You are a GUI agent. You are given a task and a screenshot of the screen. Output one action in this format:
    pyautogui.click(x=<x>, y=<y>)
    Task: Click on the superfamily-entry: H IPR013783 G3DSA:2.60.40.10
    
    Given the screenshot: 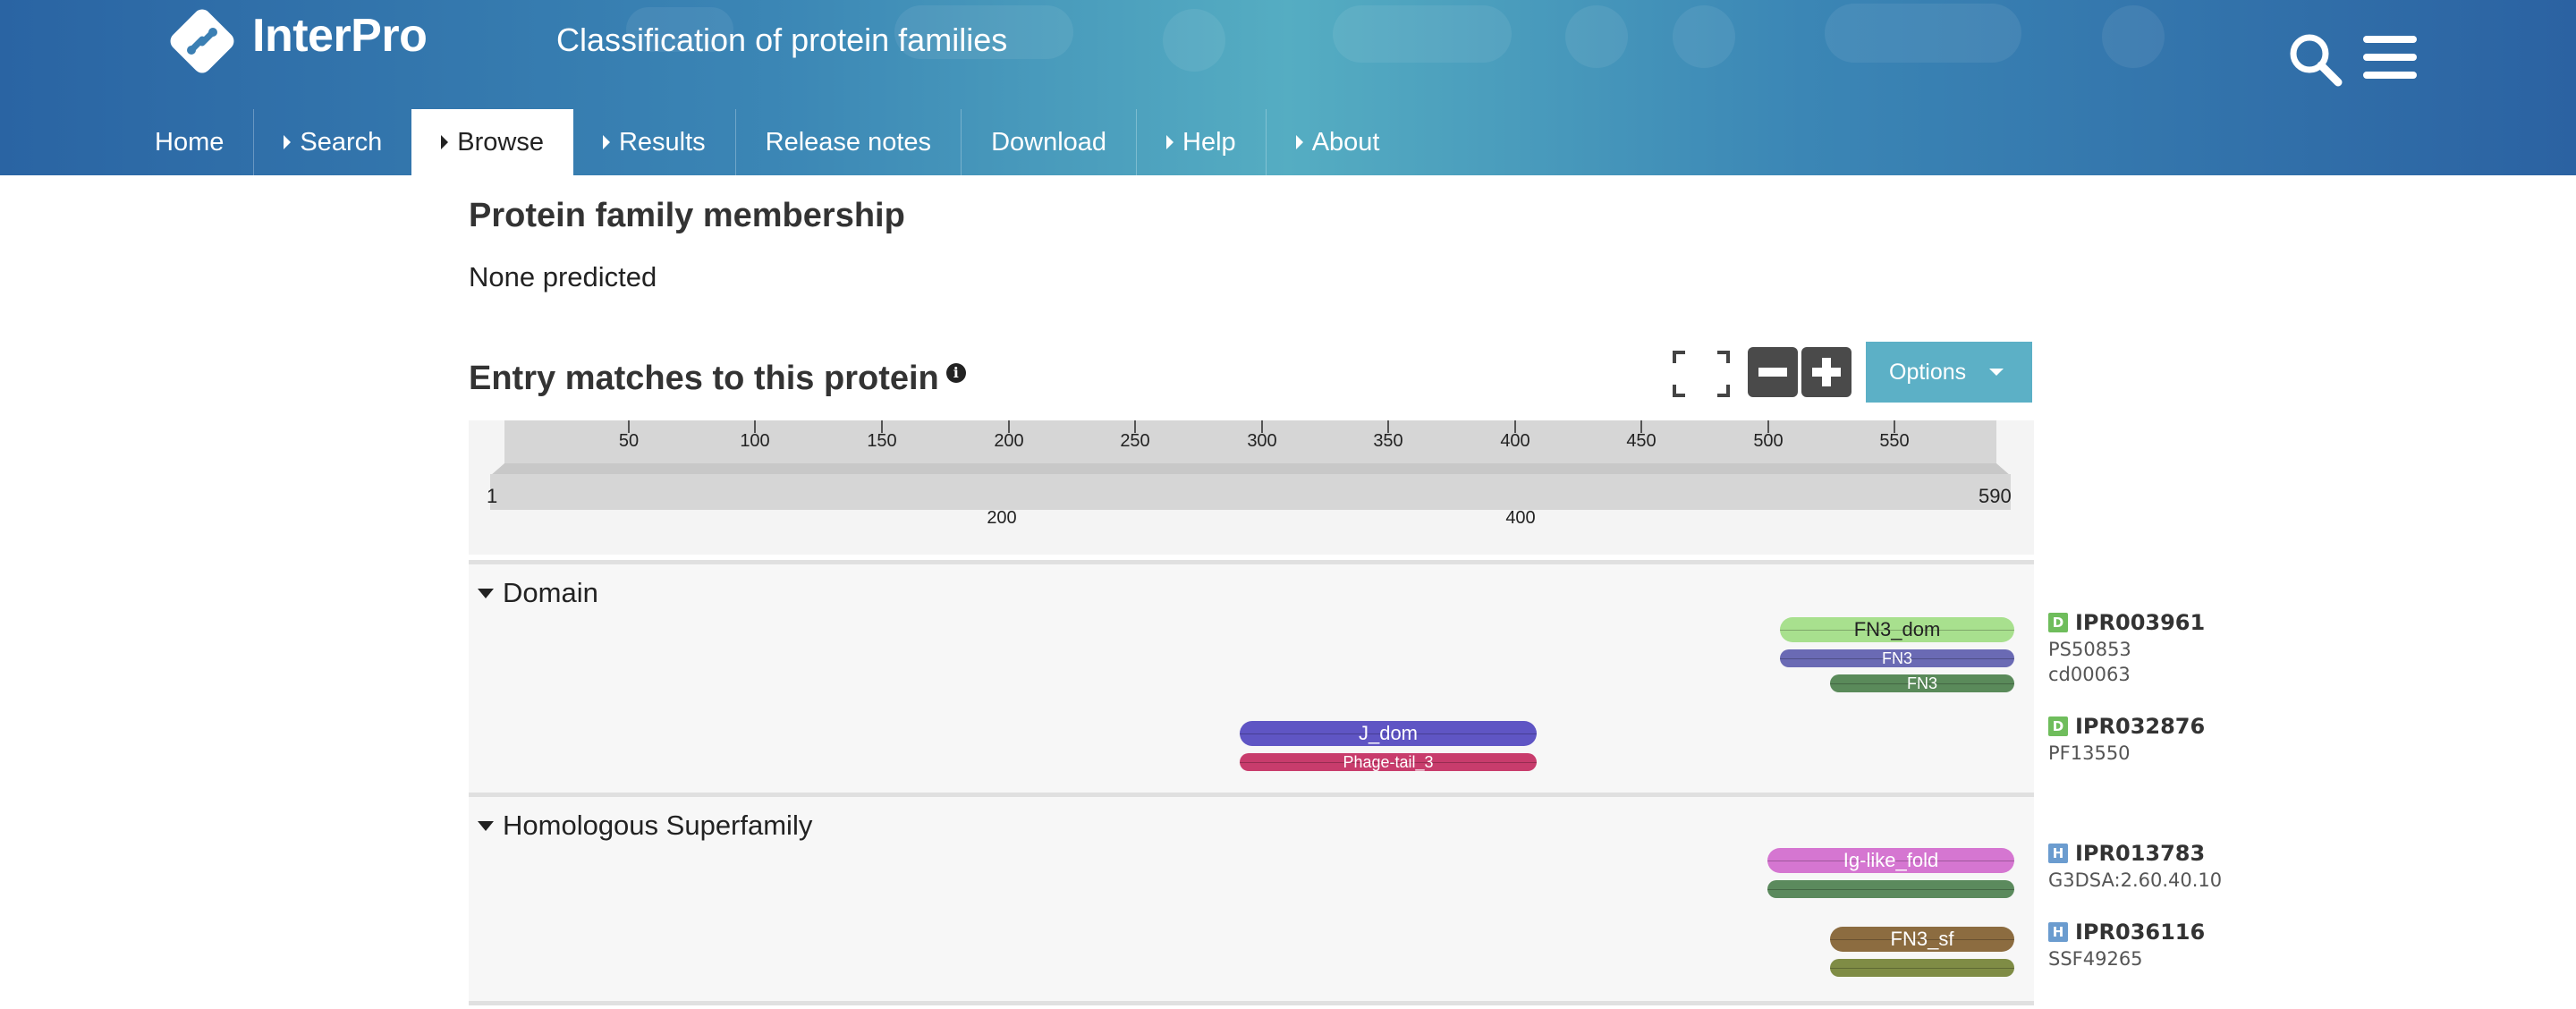 What is the action you would take?
    pyautogui.click(x=2135, y=866)
    